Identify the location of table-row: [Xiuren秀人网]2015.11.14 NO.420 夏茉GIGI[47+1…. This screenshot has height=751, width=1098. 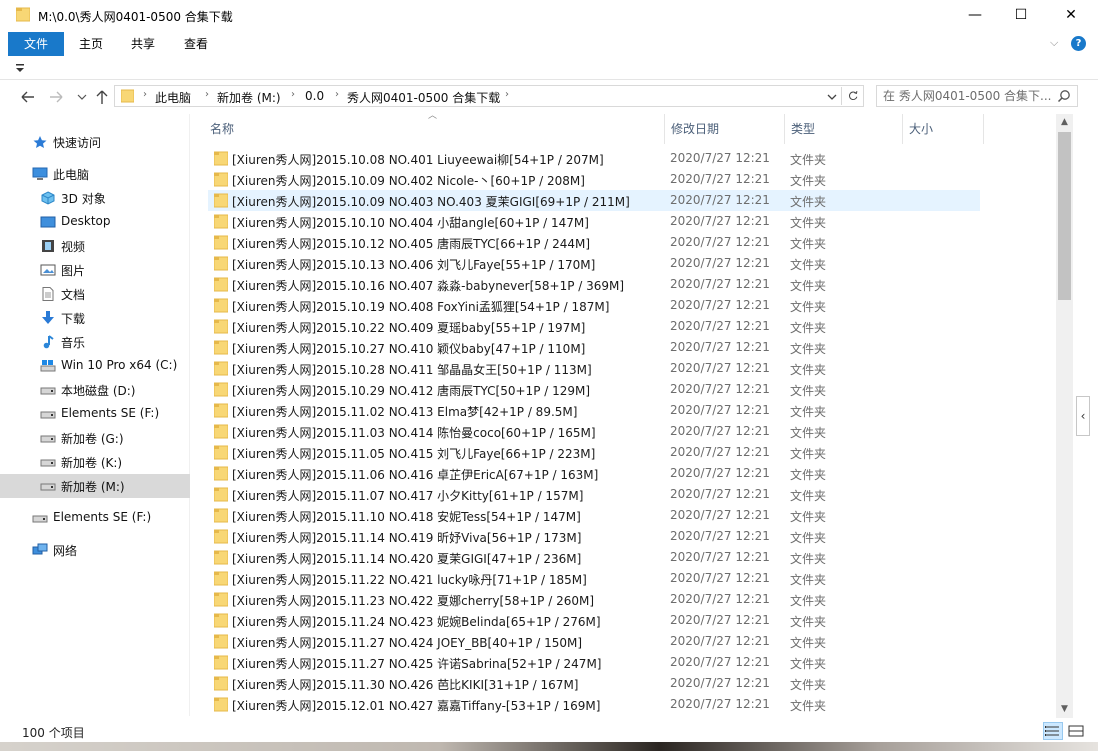
(594, 557).